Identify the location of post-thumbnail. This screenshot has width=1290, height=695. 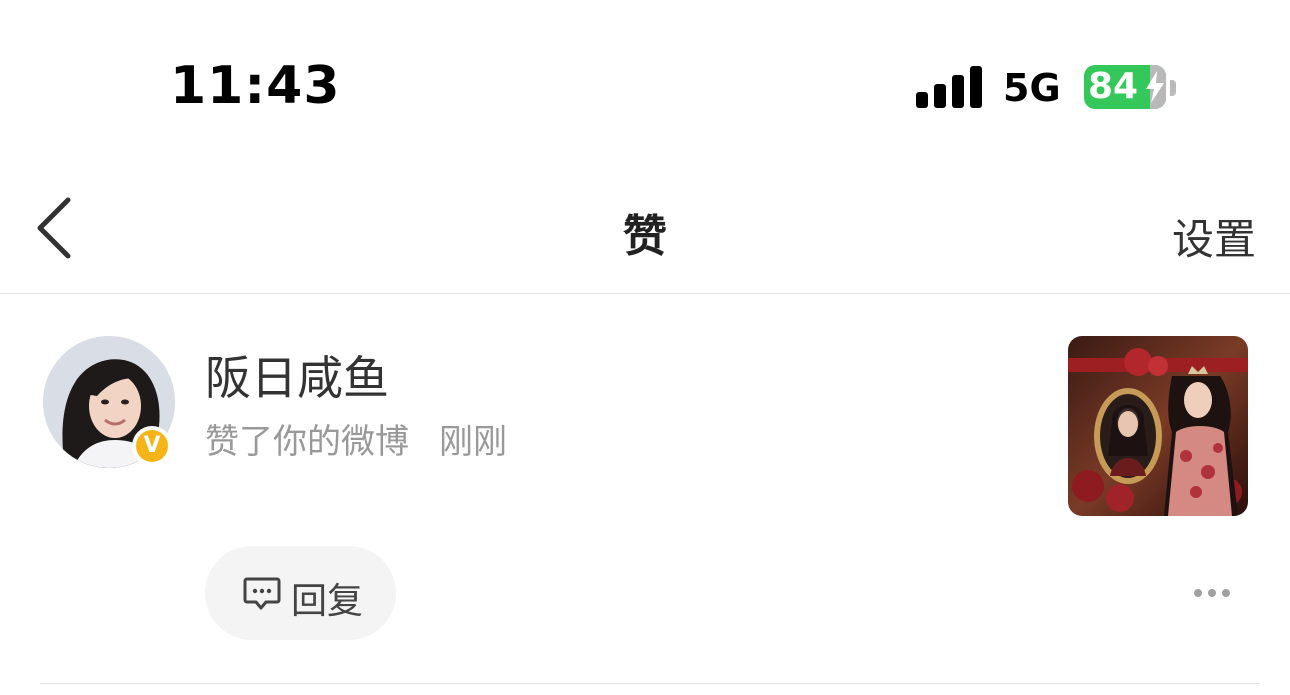
(1158, 426).